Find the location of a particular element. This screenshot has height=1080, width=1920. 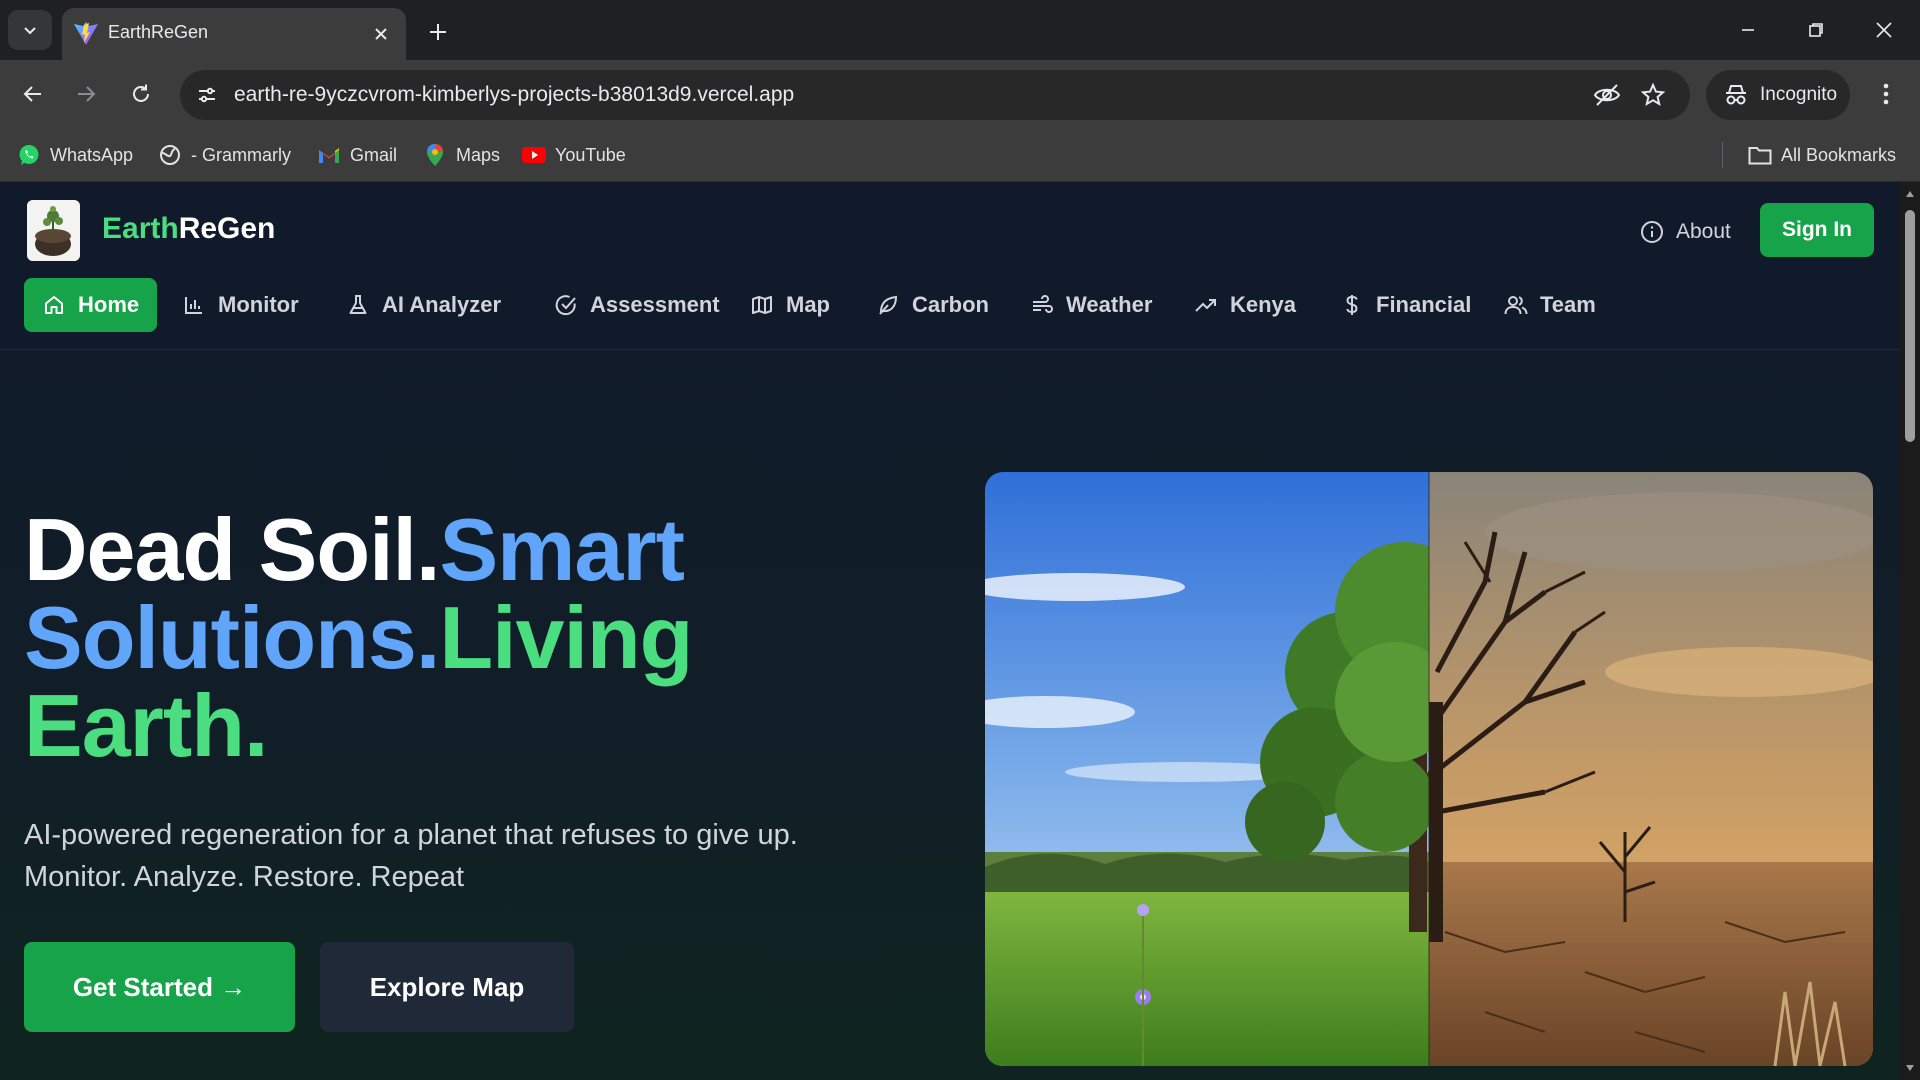

close-icon is located at coordinates (1884, 30).